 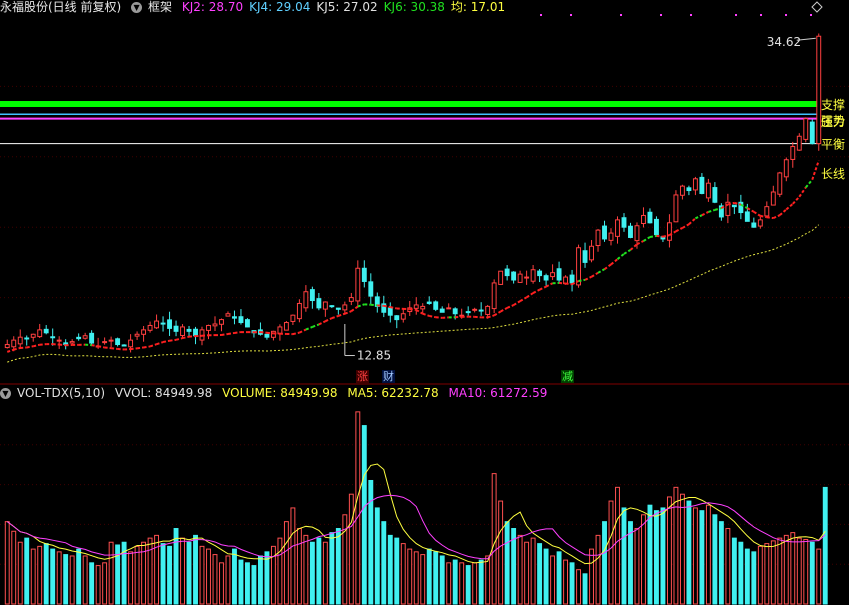 What do you see at coordinates (362, 376) in the screenshot?
I see `event-tag: 涨` at bounding box center [362, 376].